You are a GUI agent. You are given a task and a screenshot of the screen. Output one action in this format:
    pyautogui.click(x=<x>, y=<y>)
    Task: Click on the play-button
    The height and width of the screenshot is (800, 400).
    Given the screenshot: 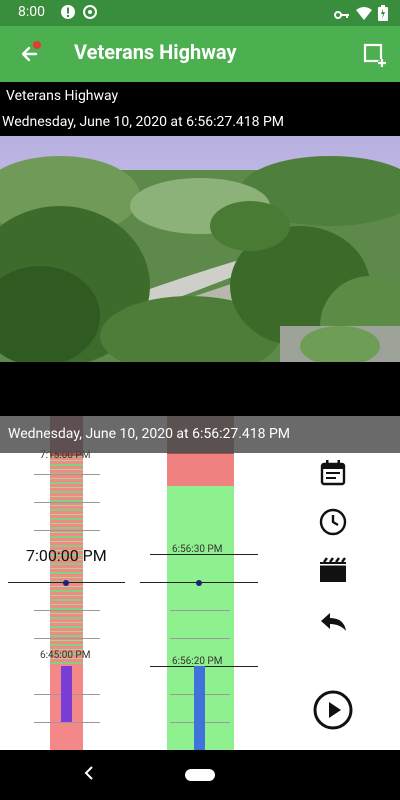 What is the action you would take?
    pyautogui.click(x=333, y=710)
    